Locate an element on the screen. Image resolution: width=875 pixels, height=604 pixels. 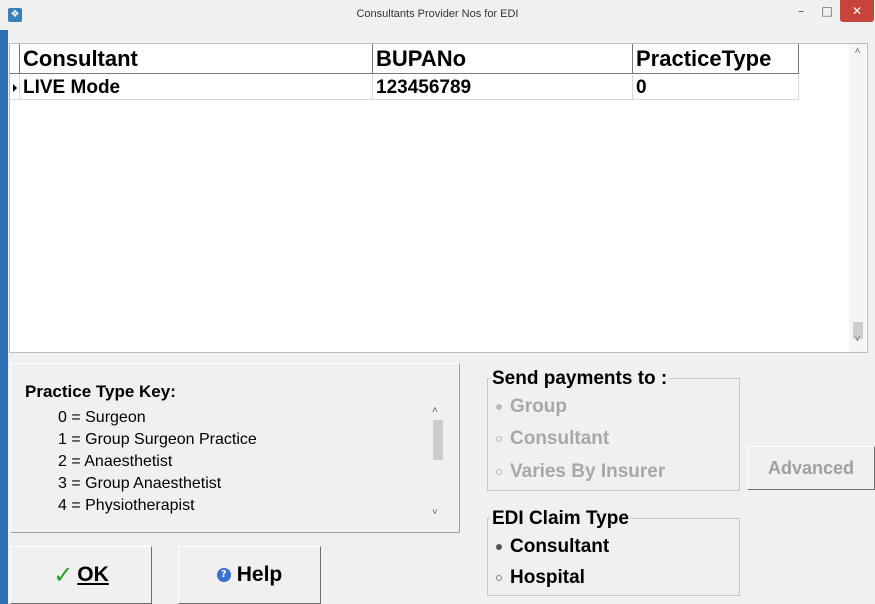
maximize-button: □ is located at coordinates (827, 11).